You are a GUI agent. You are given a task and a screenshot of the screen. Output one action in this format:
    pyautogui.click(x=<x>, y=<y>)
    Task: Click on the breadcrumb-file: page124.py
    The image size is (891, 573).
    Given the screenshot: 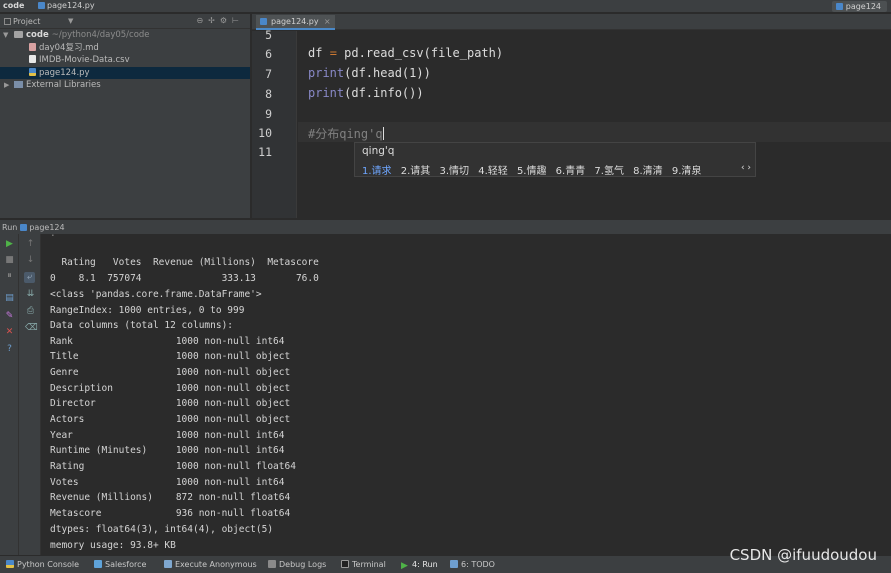 What is the action you would take?
    pyautogui.click(x=66, y=5)
    